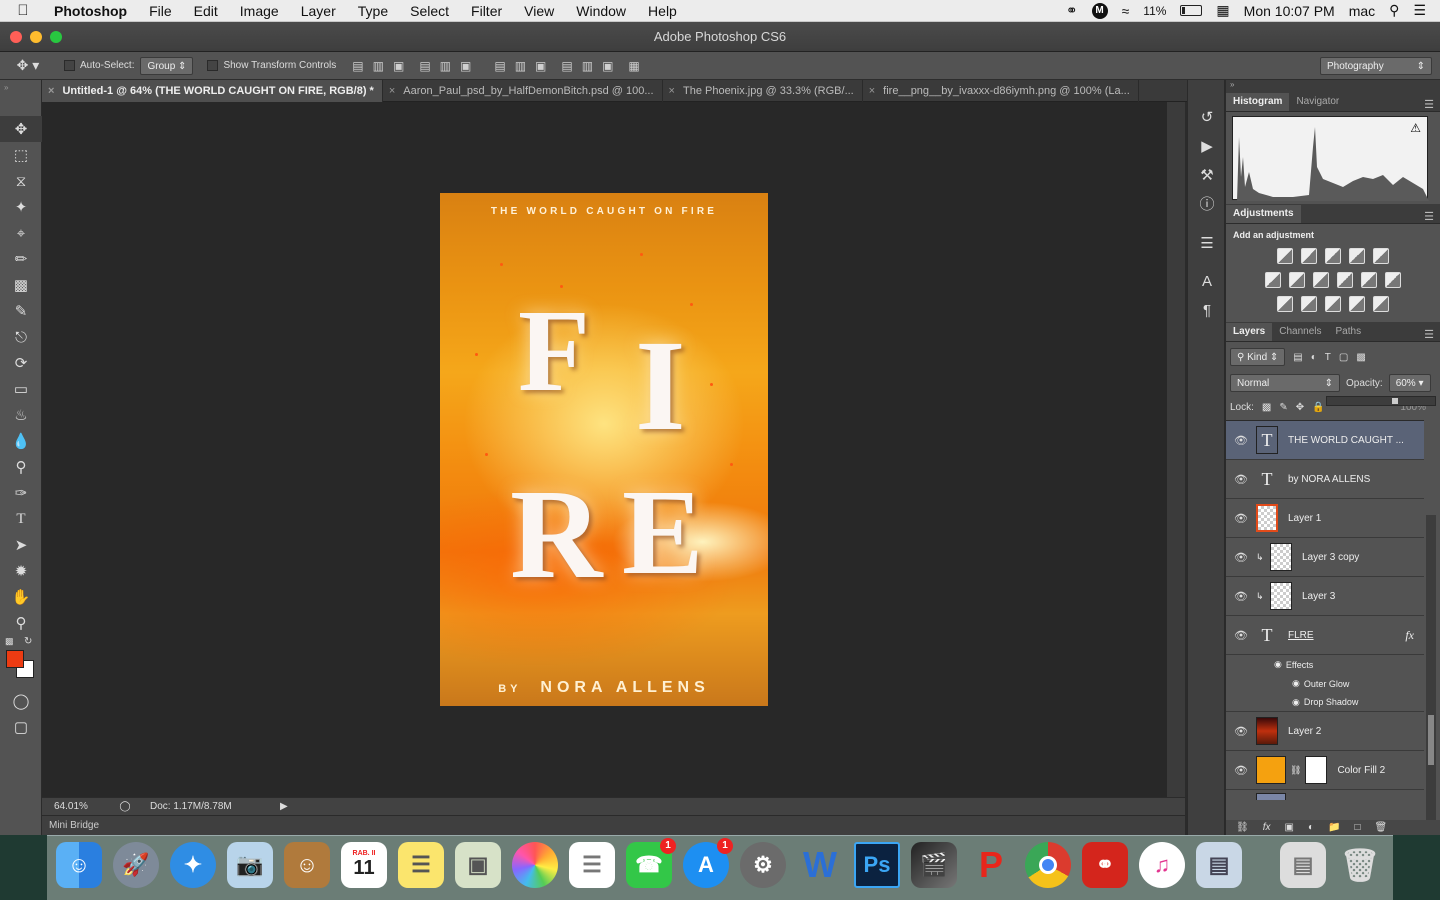 This screenshot has height=900, width=1440. What do you see at coordinates (1325, 683) in the screenshot?
I see `effect-outer-glow-row: ◉ Outer Glow` at bounding box center [1325, 683].